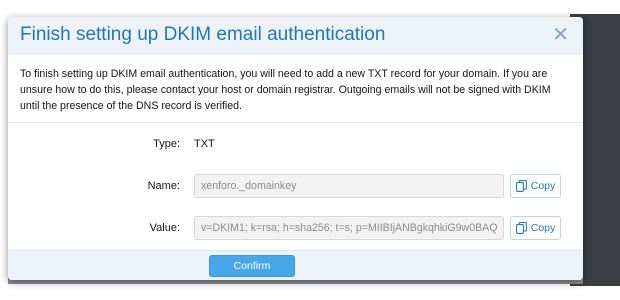  What do you see at coordinates (252, 266) in the screenshot?
I see `confirm-button: Confirm` at bounding box center [252, 266].